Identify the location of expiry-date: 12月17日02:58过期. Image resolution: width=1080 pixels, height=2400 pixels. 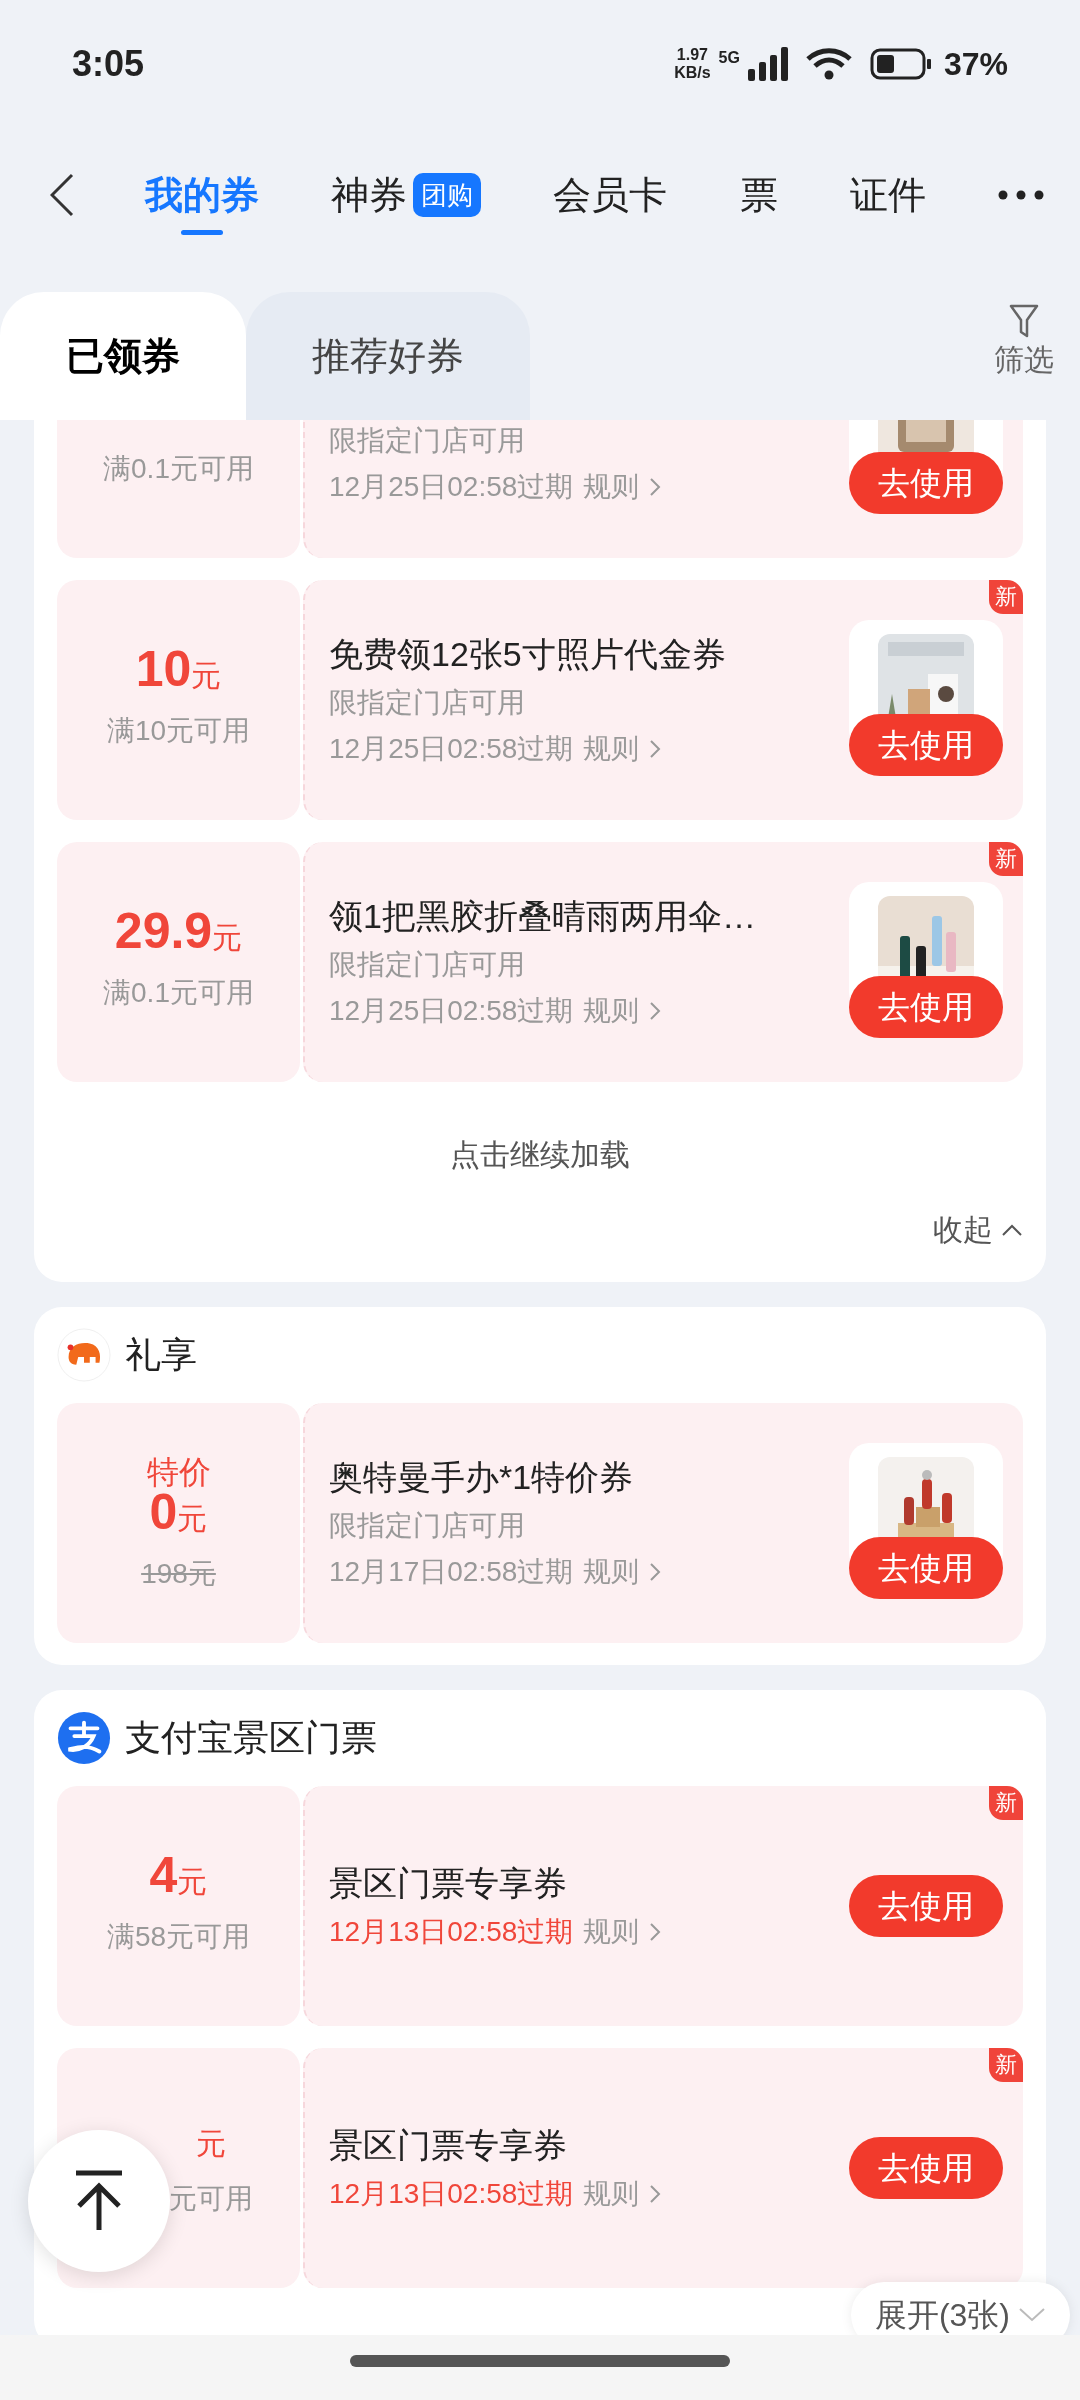
(451, 1572).